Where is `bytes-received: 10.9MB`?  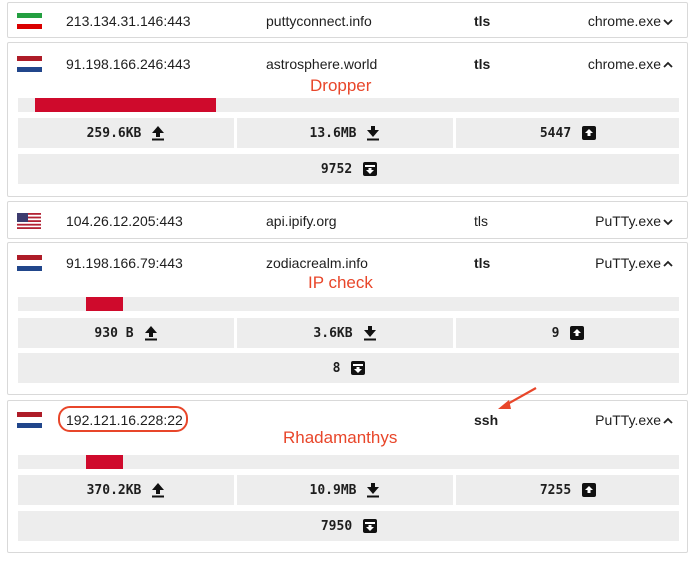 bytes-received: 10.9MB is located at coordinates (345, 490).